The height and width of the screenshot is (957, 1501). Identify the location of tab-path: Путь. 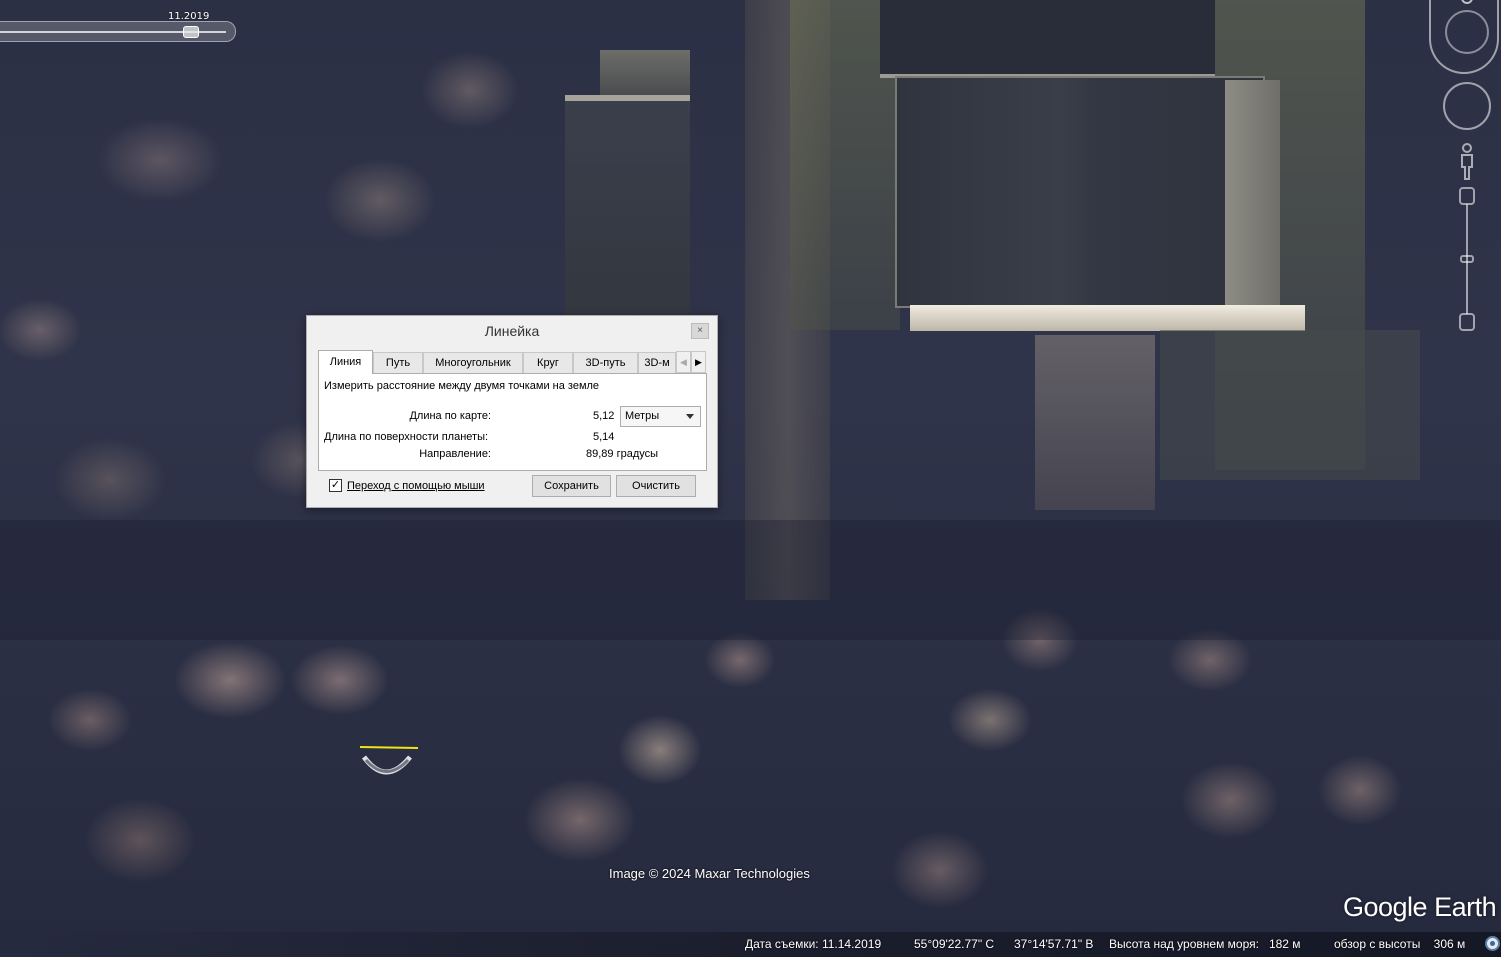
(398, 362).